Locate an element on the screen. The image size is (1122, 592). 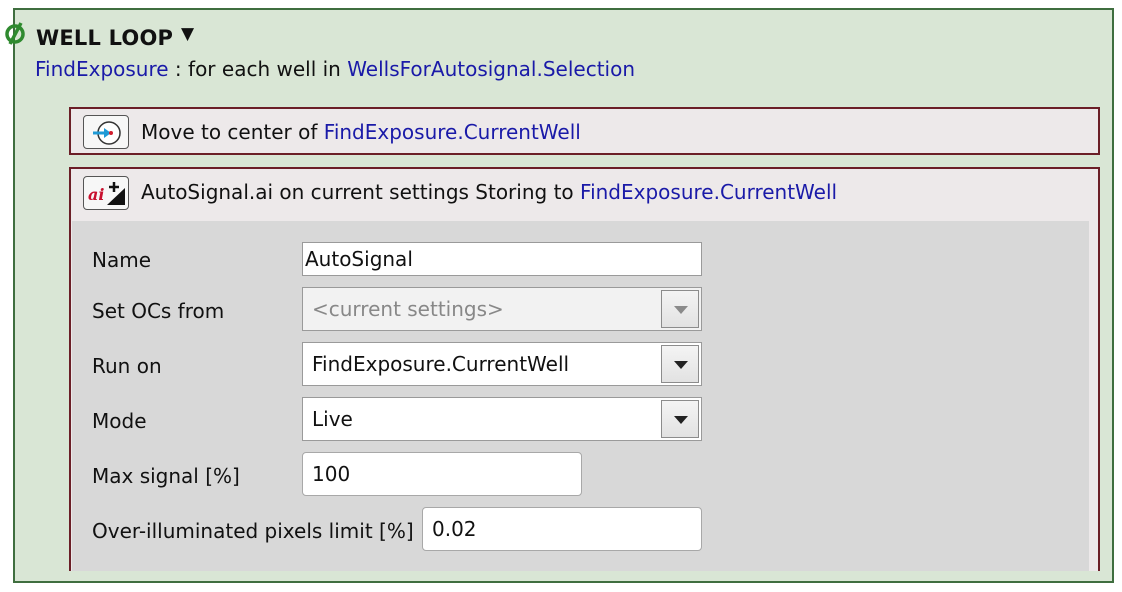
set-ocs-label: Set OCs from is located at coordinates (158, 311).